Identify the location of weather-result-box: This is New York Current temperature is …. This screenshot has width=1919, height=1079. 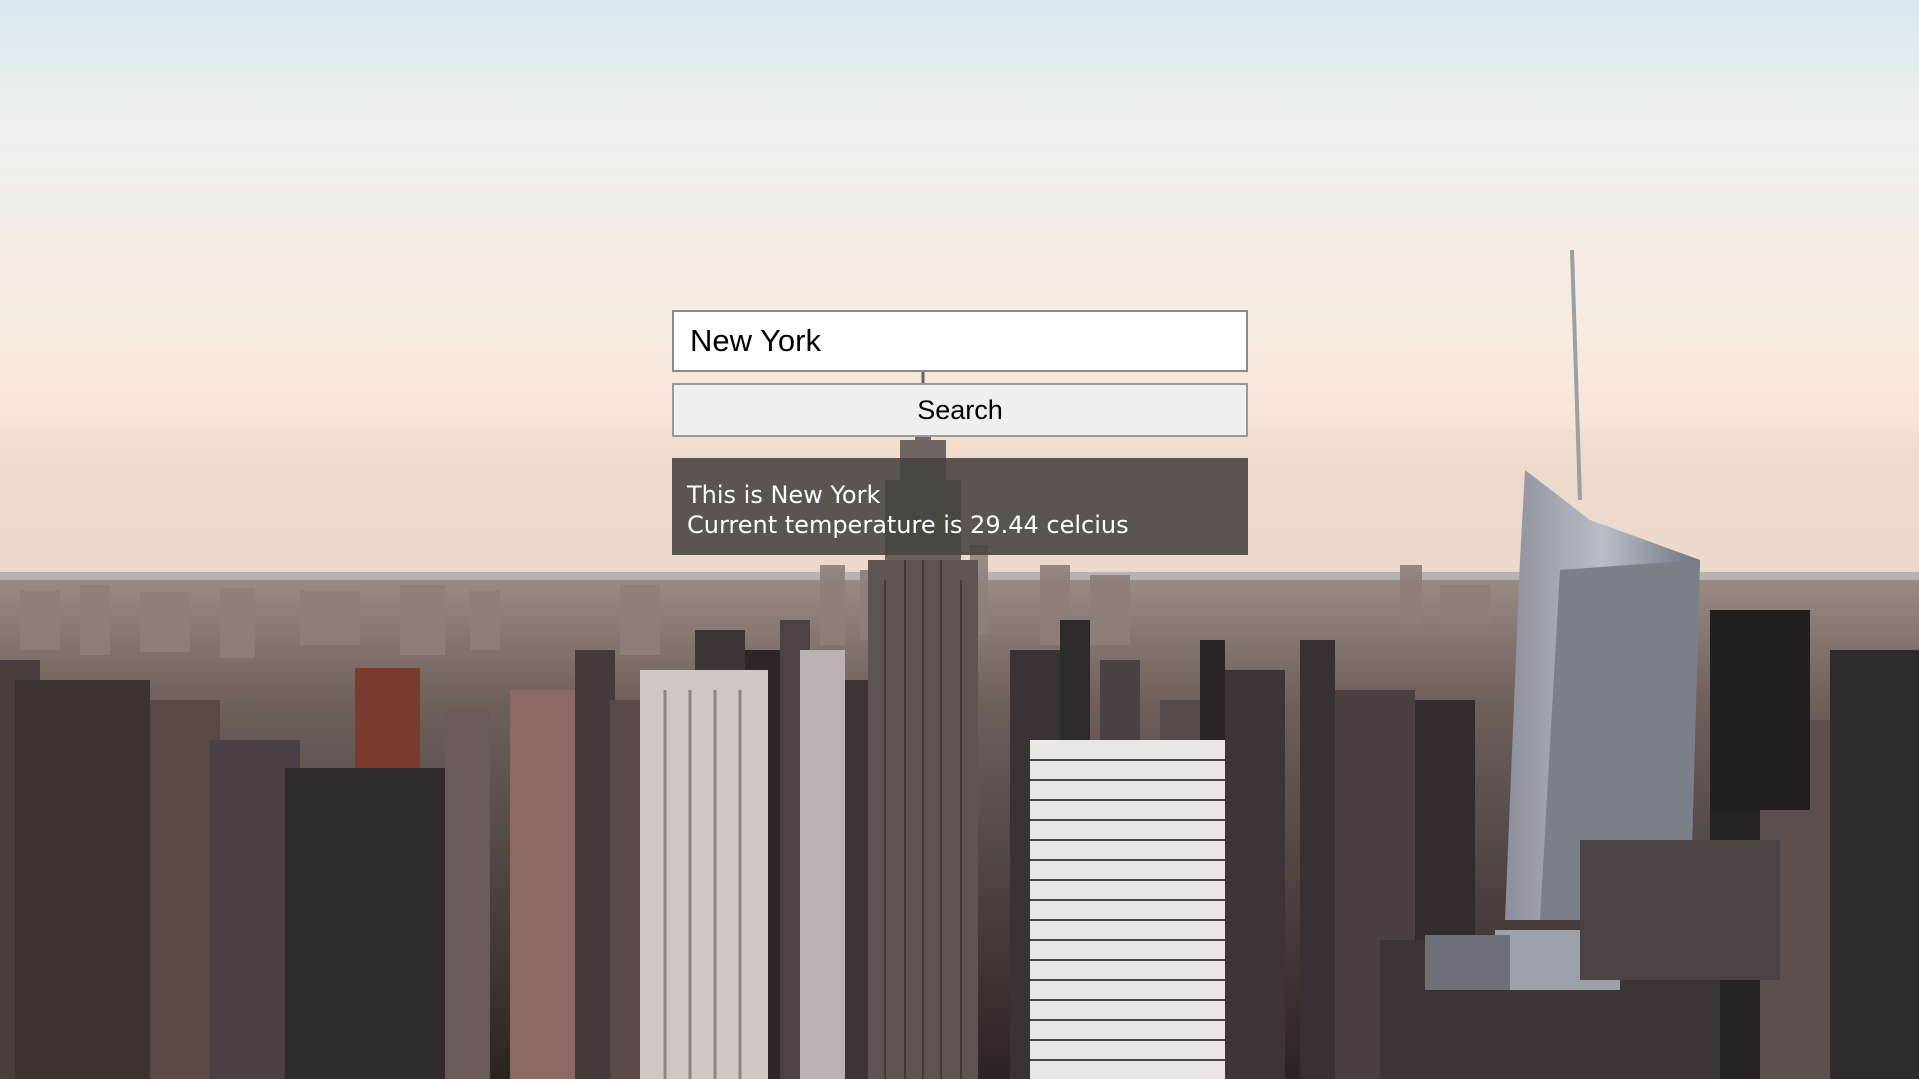
(960, 506).